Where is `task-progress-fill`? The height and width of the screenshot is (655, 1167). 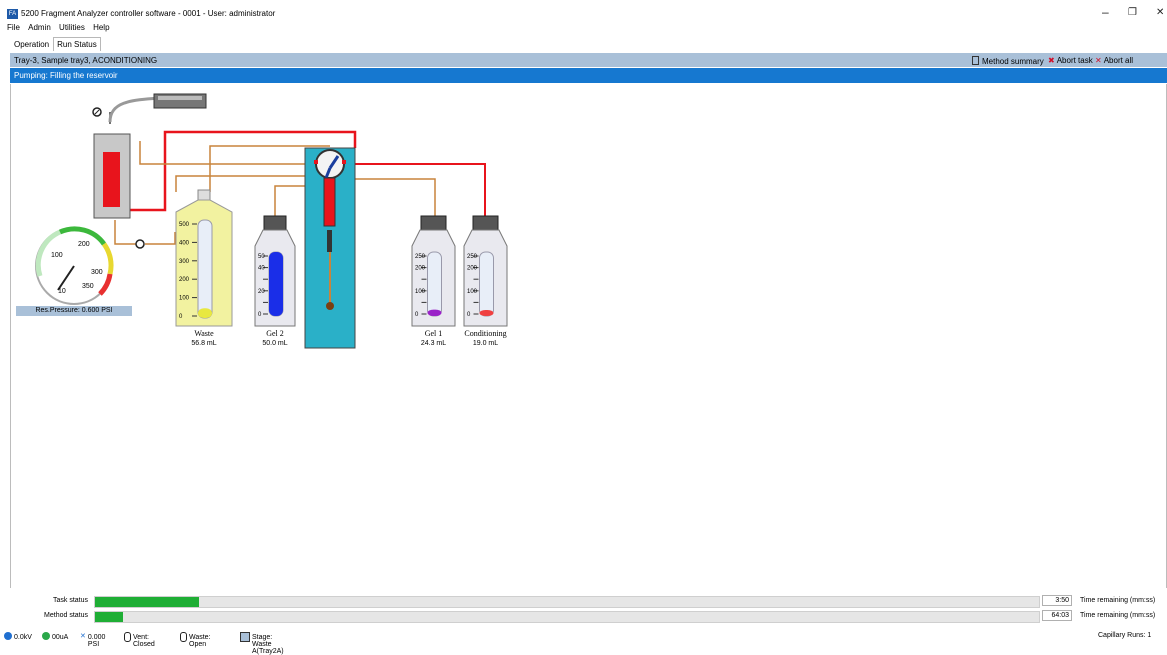 task-progress-fill is located at coordinates (147, 602).